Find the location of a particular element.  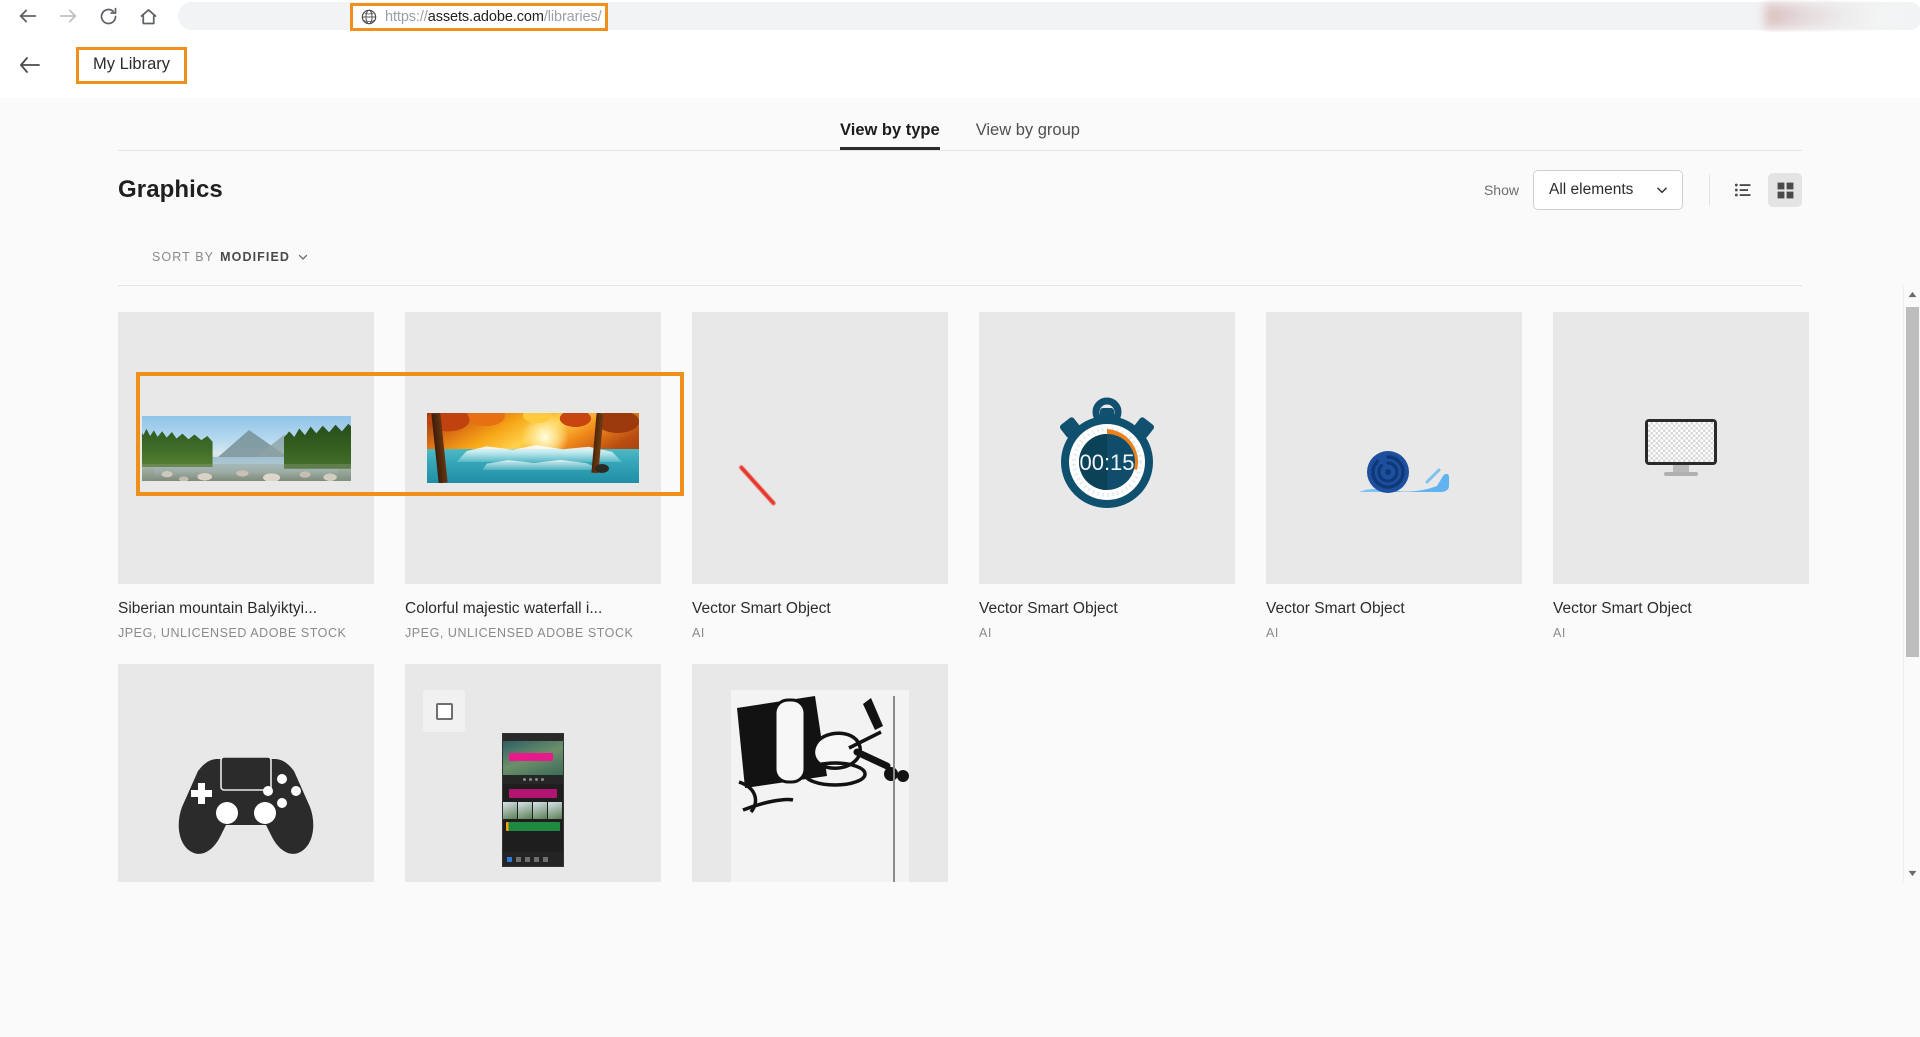

waterfall-photo is located at coordinates (533, 448).